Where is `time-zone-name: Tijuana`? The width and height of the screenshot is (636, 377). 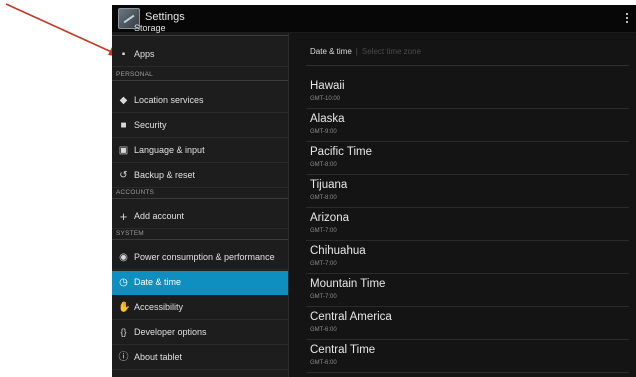 time-zone-name: Tijuana is located at coordinates (329, 185).